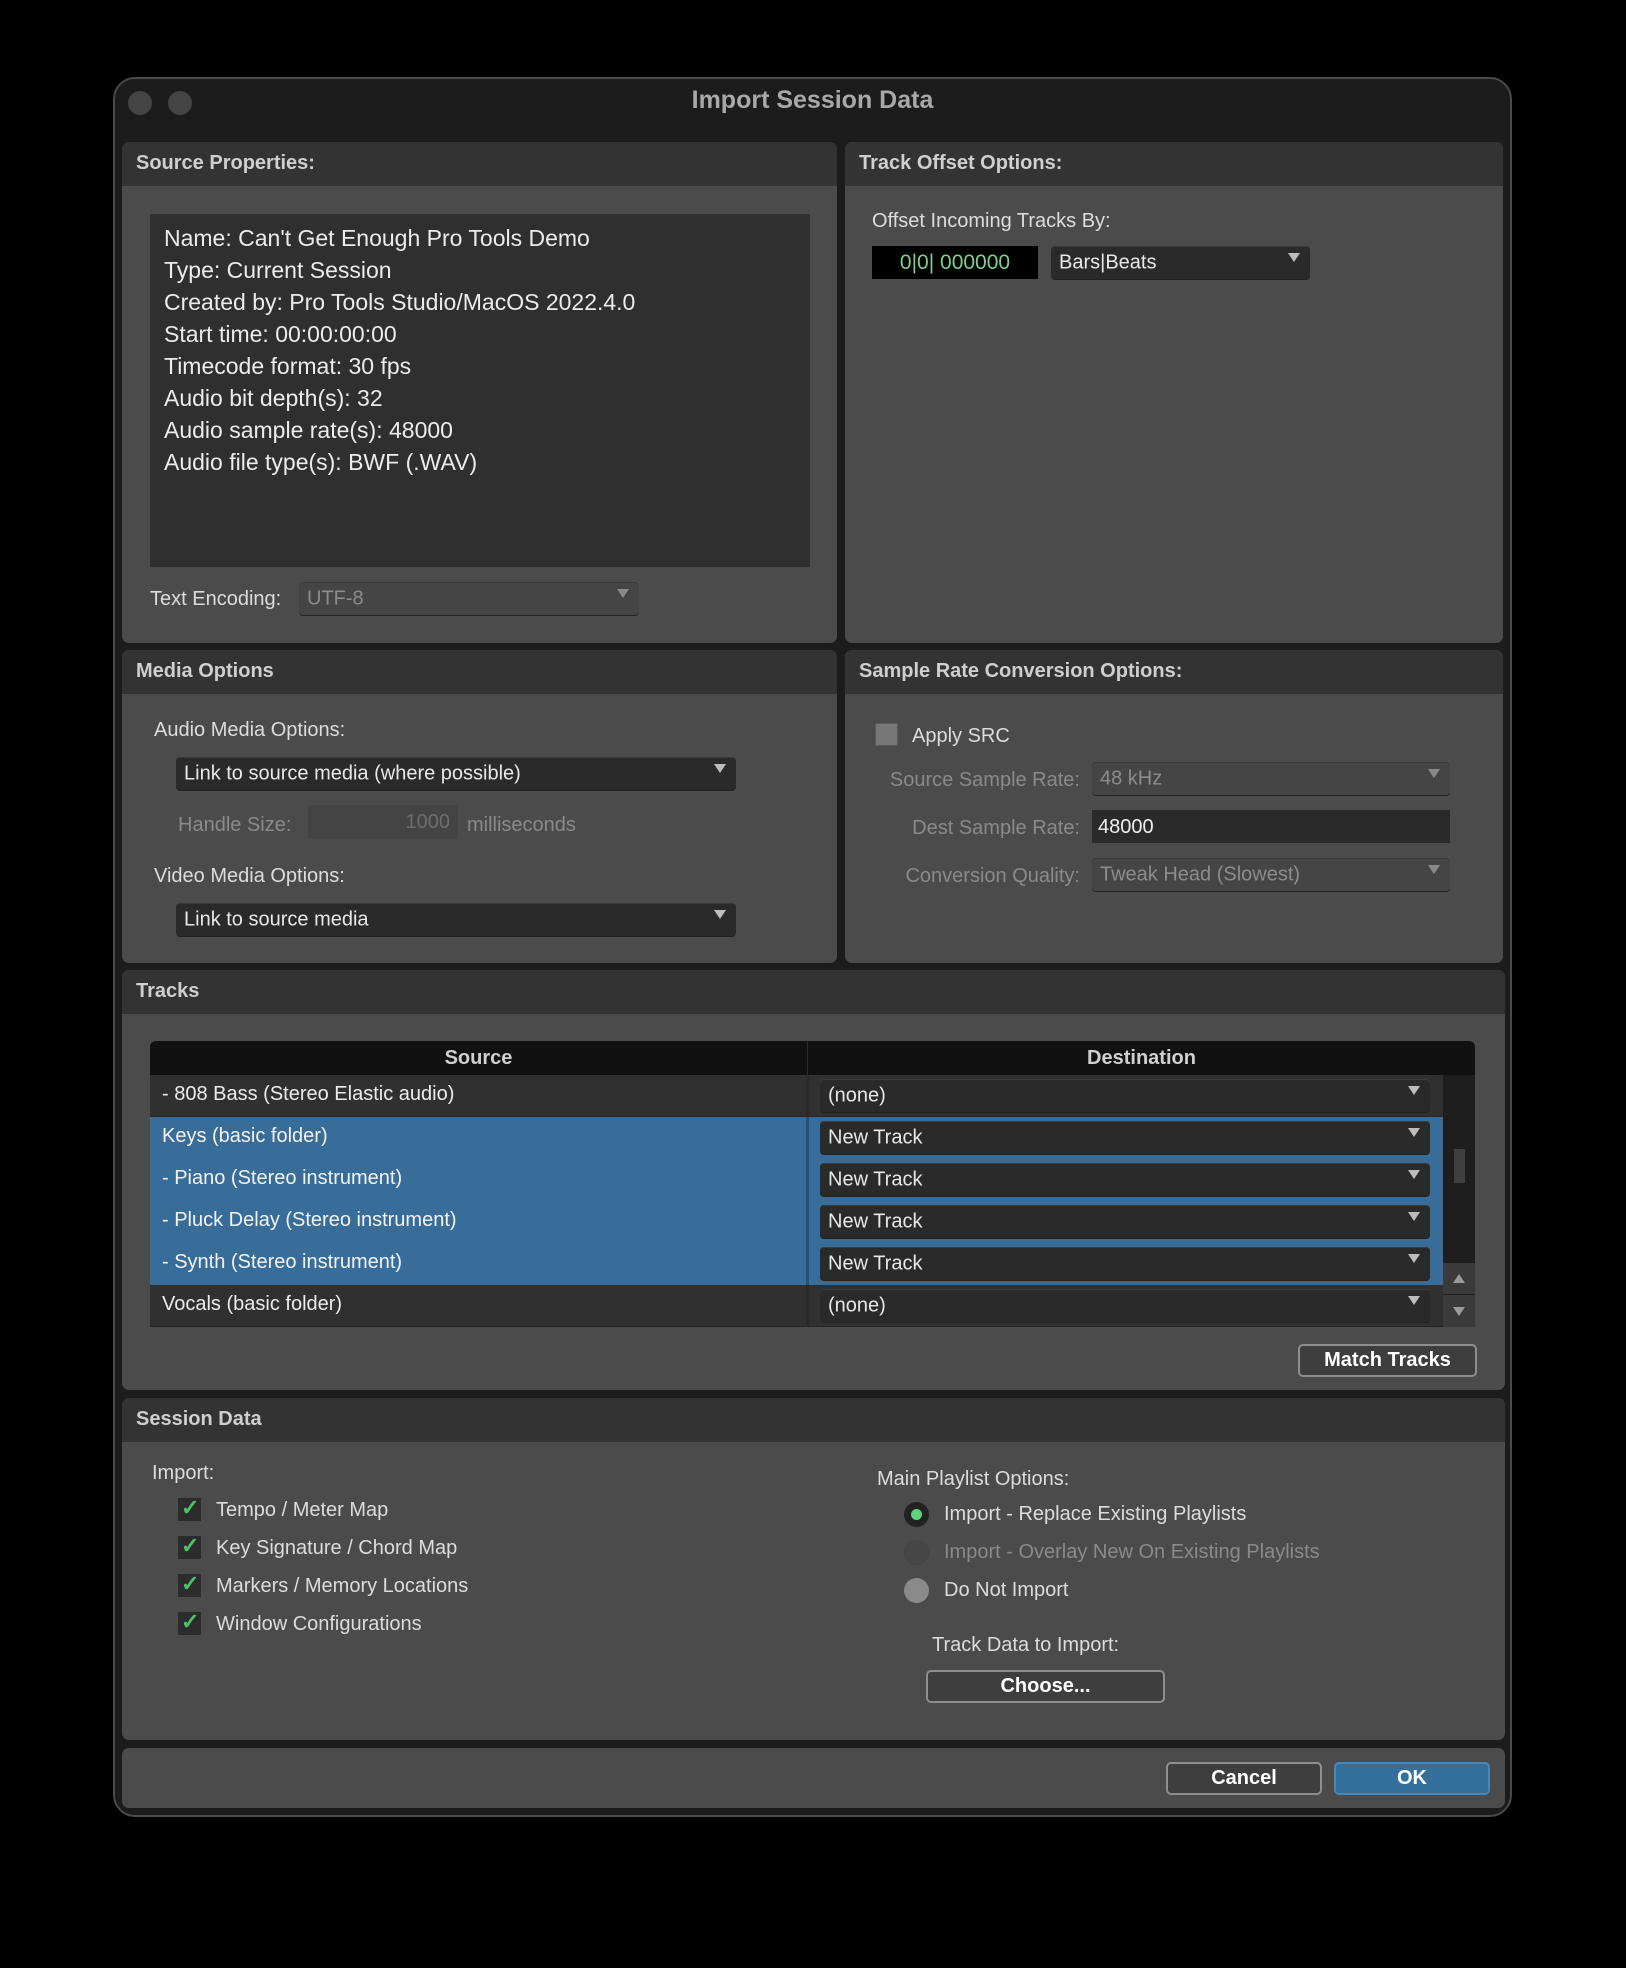  Describe the element at coordinates (352, 773) in the screenshot. I see `audio-media-value: Link to source media (where possible)` at that location.